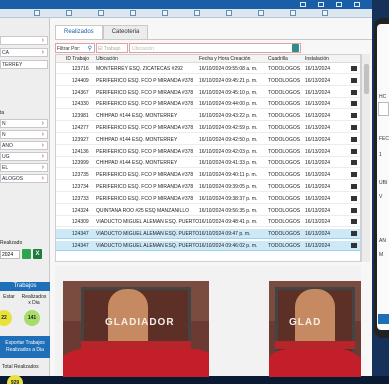 Image resolution: width=389 pixels, height=384 pixels. What do you see at coordinates (34, 300) in the screenshot?
I see `stat-right-label: Realizados x Dia` at bounding box center [34, 300].